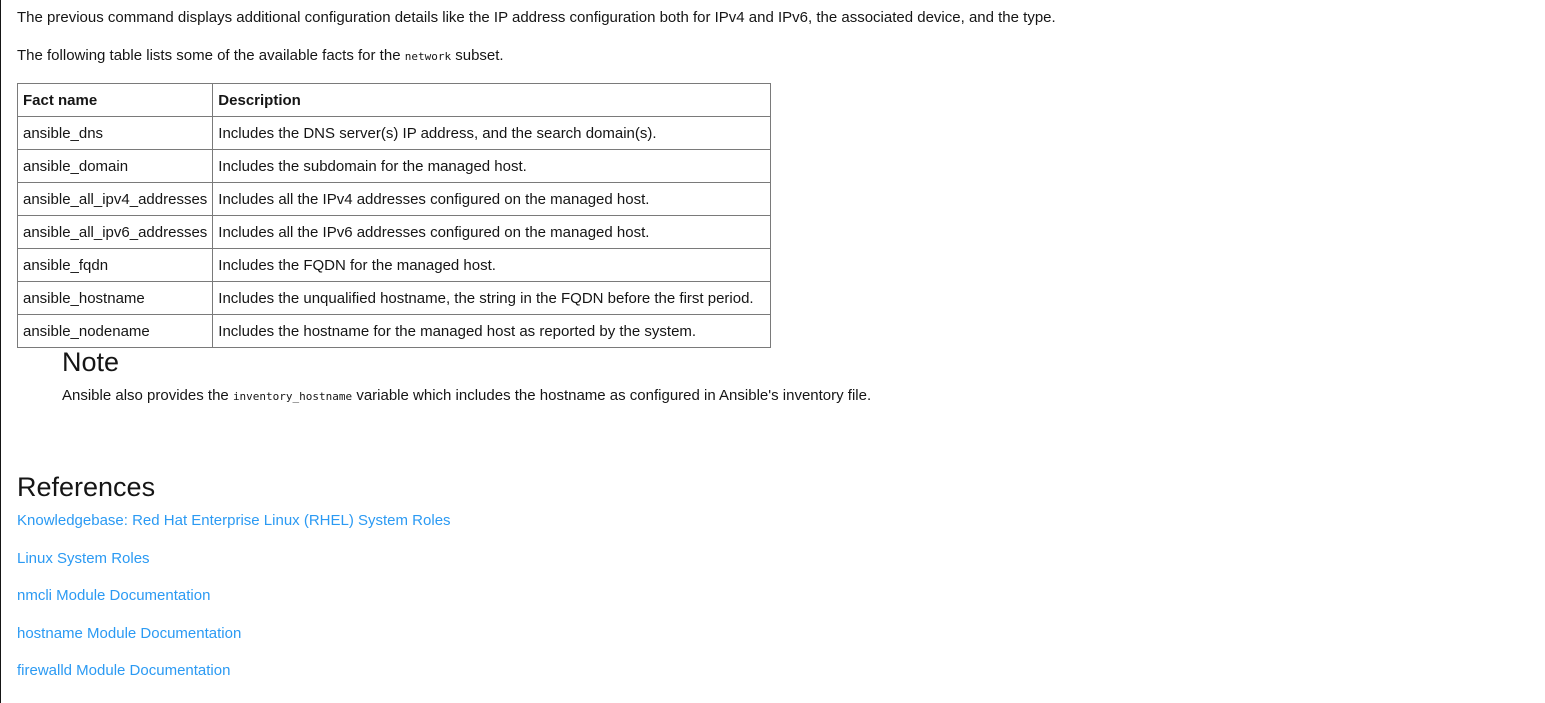  What do you see at coordinates (115, 265) in the screenshot?
I see `fact-name-cell: ansible_fqdn` at bounding box center [115, 265].